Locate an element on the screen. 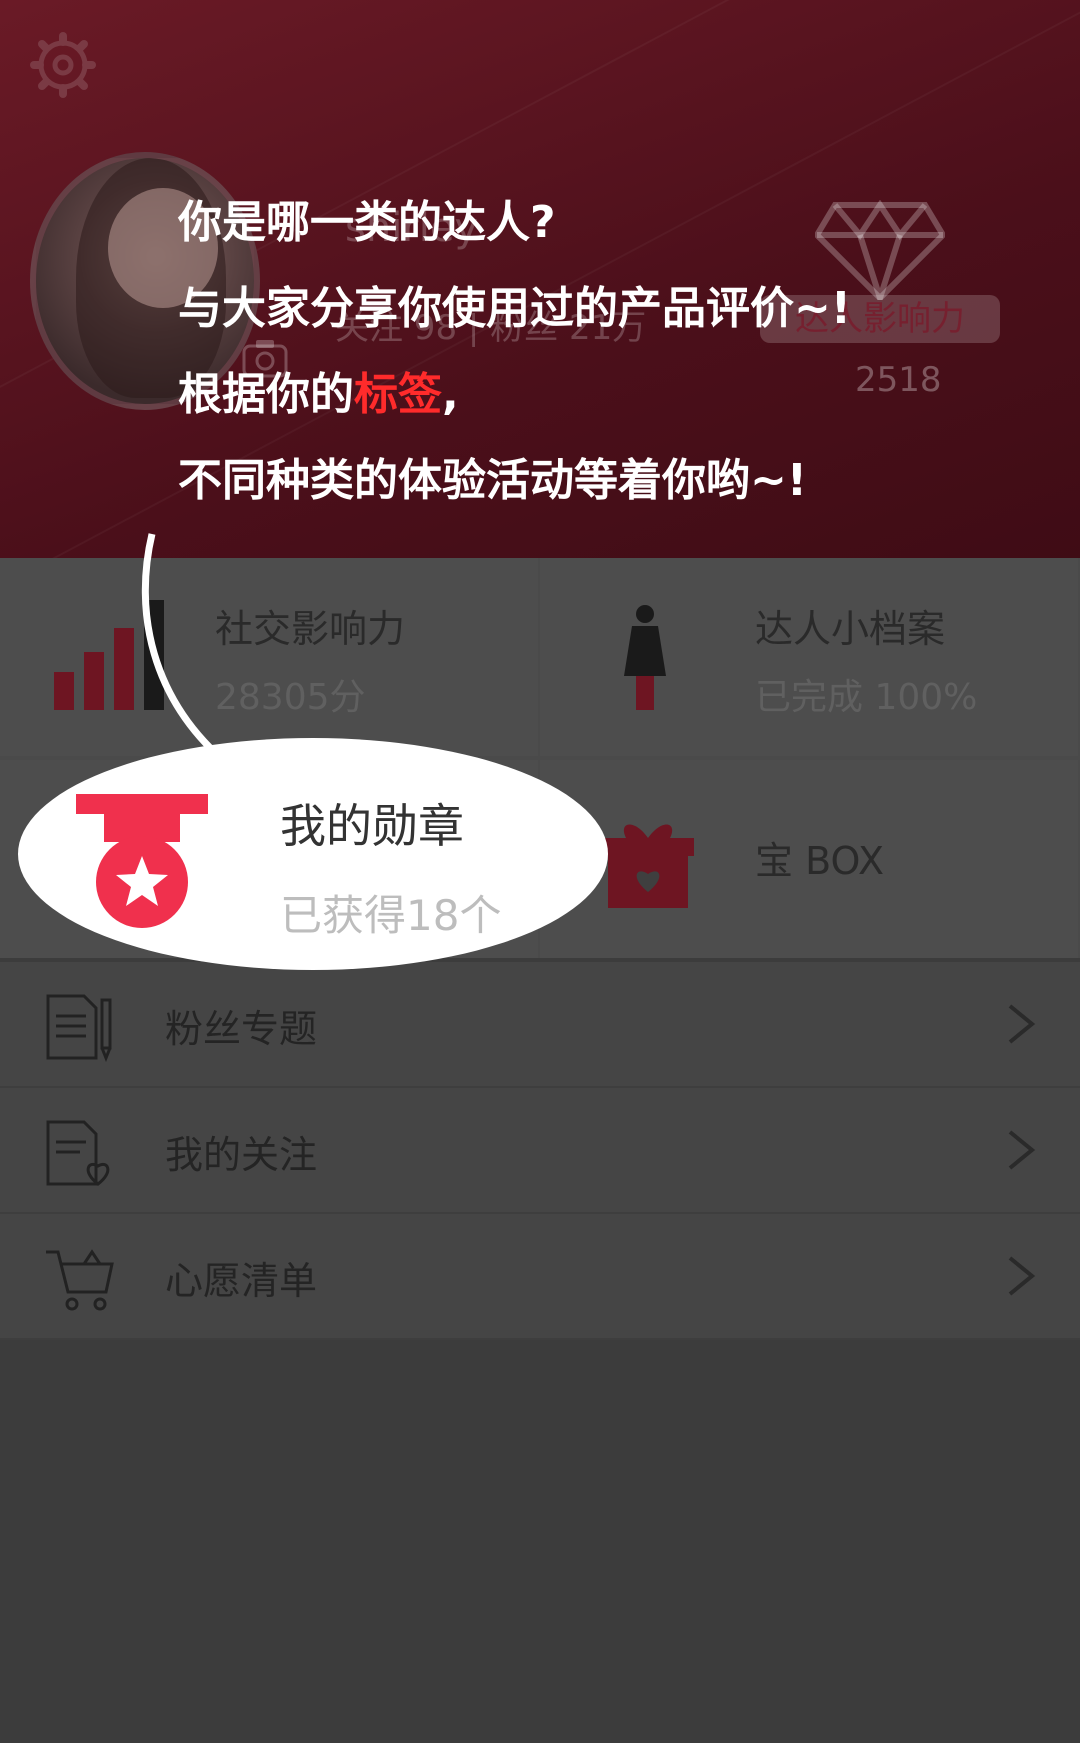 Image resolution: width=1080 pixels, height=1743 pixels. influence-value: 2518 is located at coordinates (898, 380).